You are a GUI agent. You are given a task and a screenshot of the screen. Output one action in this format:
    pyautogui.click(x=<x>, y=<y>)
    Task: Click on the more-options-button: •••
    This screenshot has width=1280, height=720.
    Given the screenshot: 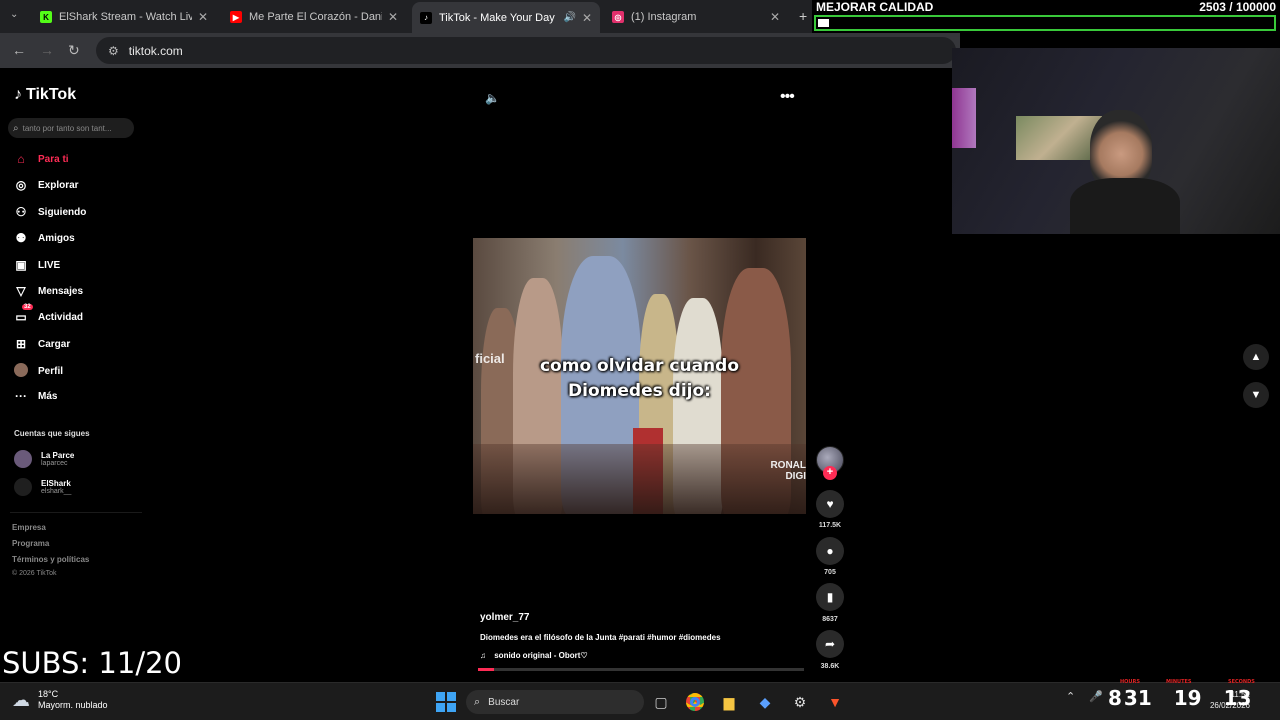 What is the action you would take?
    pyautogui.click(x=787, y=97)
    